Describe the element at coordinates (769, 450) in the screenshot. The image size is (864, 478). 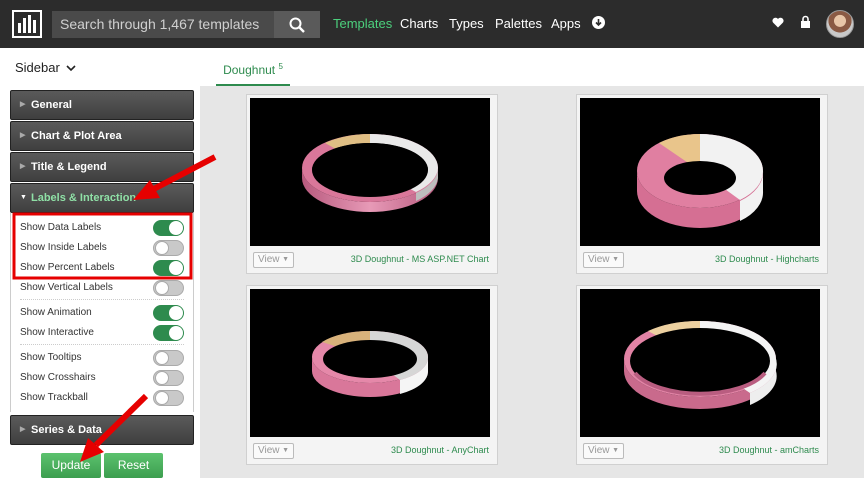
I see `template-title-link: 3D Doughnut - amCharts` at that location.